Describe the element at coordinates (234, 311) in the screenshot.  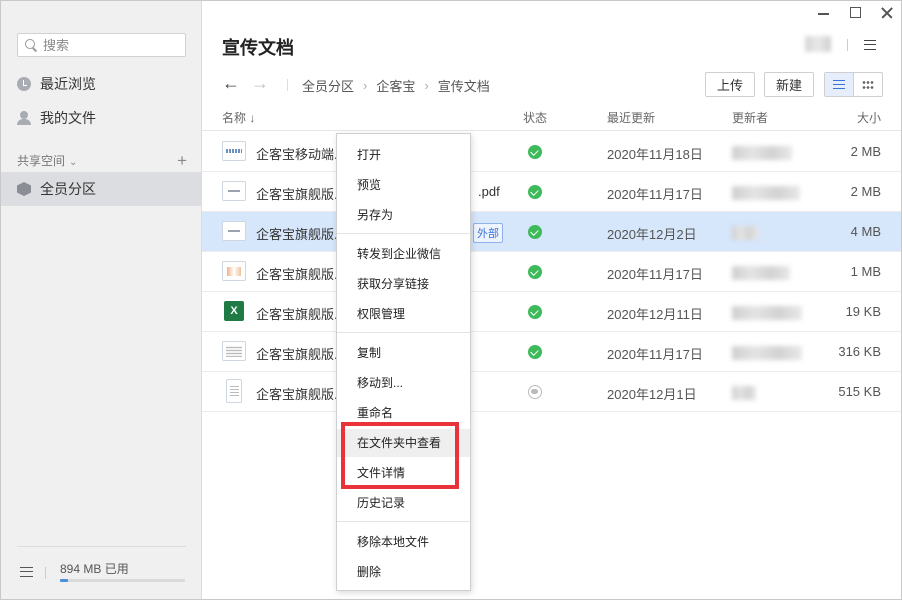
I see `excel-file-icon: X` at that location.